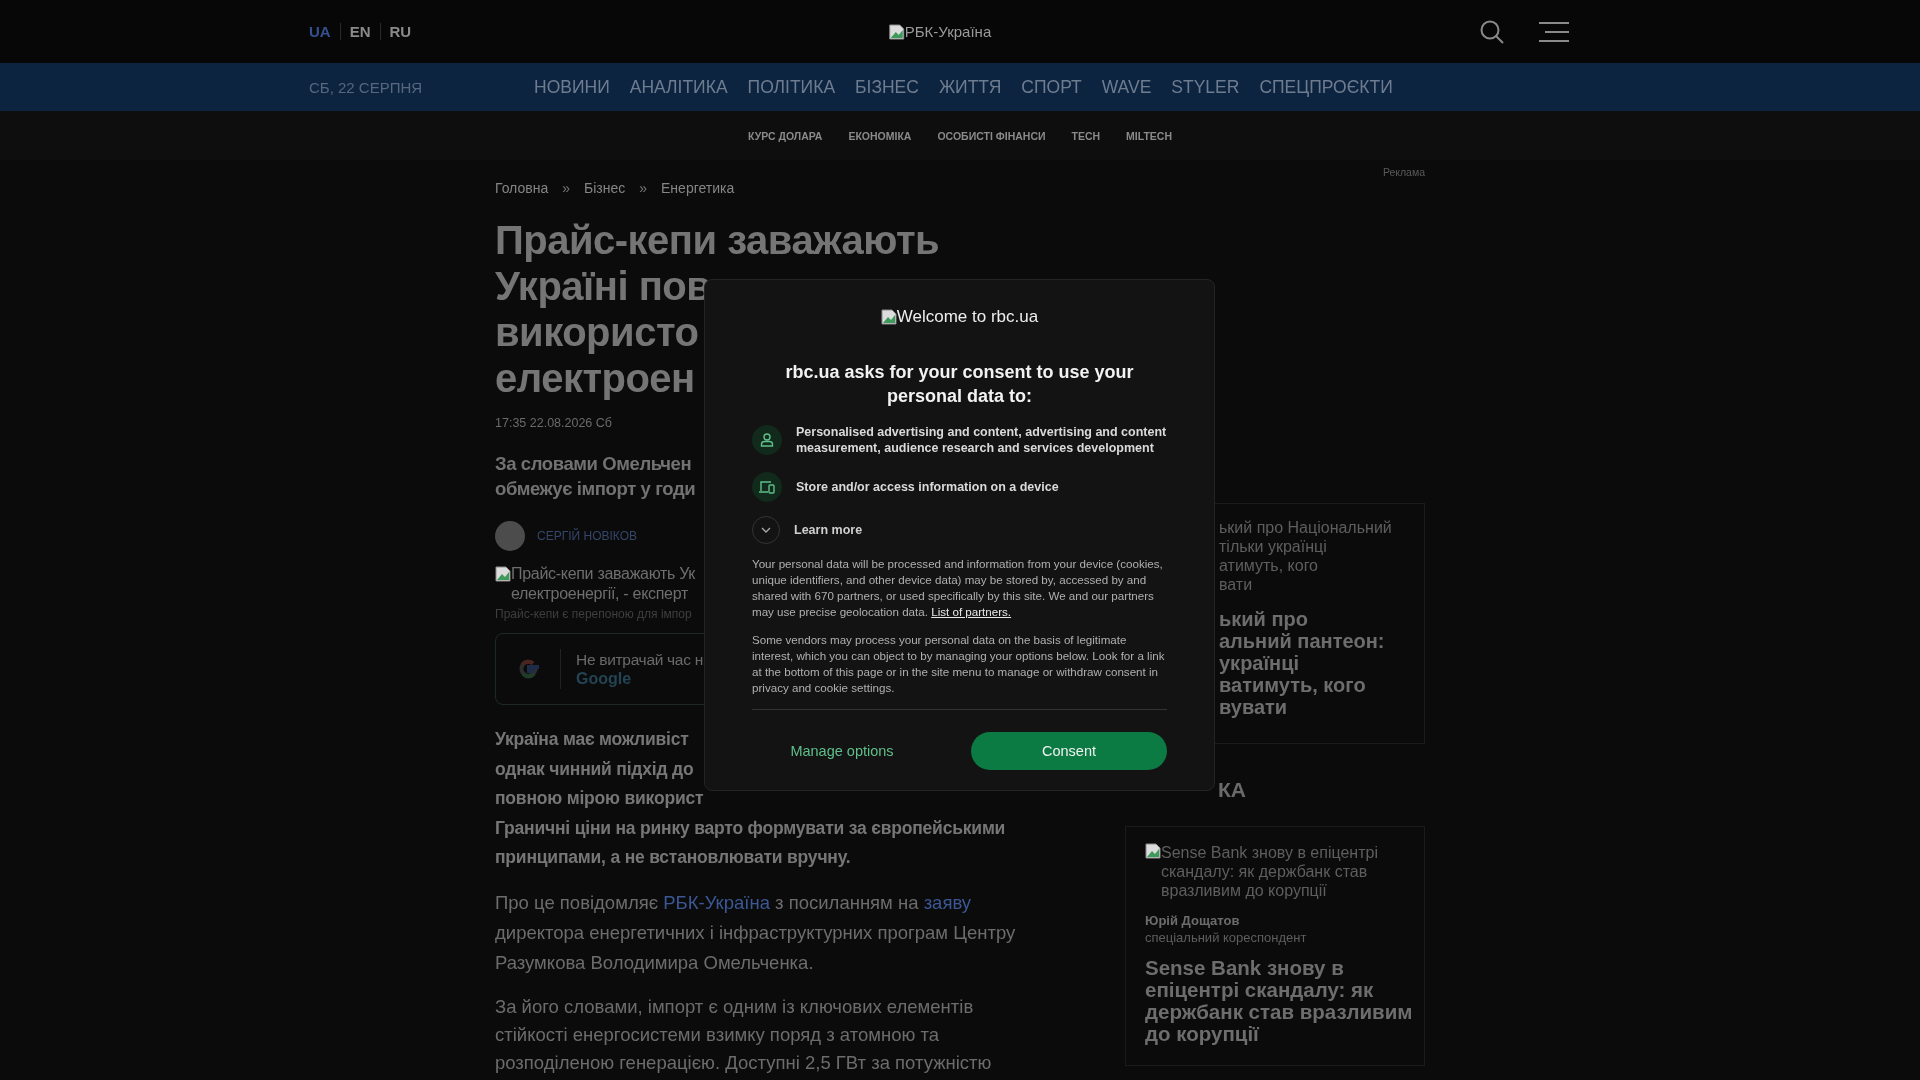 This screenshot has height=1080, width=1920. I want to click on subnav-link: ЕКОНОМІКА, so click(880, 135).